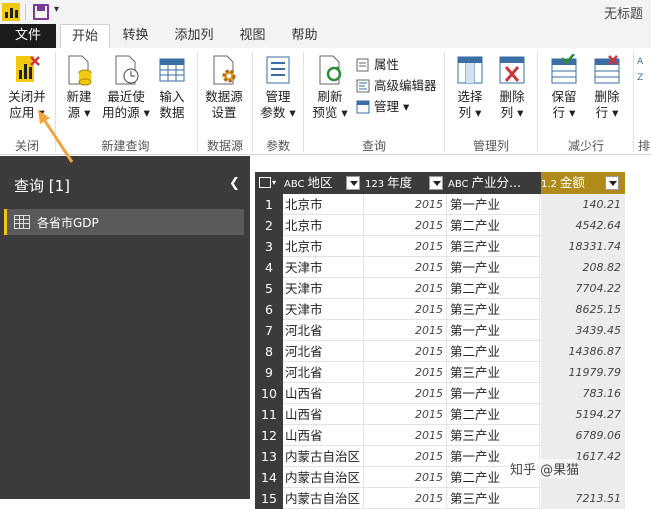 This screenshot has height=509, width=651. What do you see at coordinates (234, 183) in the screenshot?
I see `collapse-panel-icon: ❮` at bounding box center [234, 183].